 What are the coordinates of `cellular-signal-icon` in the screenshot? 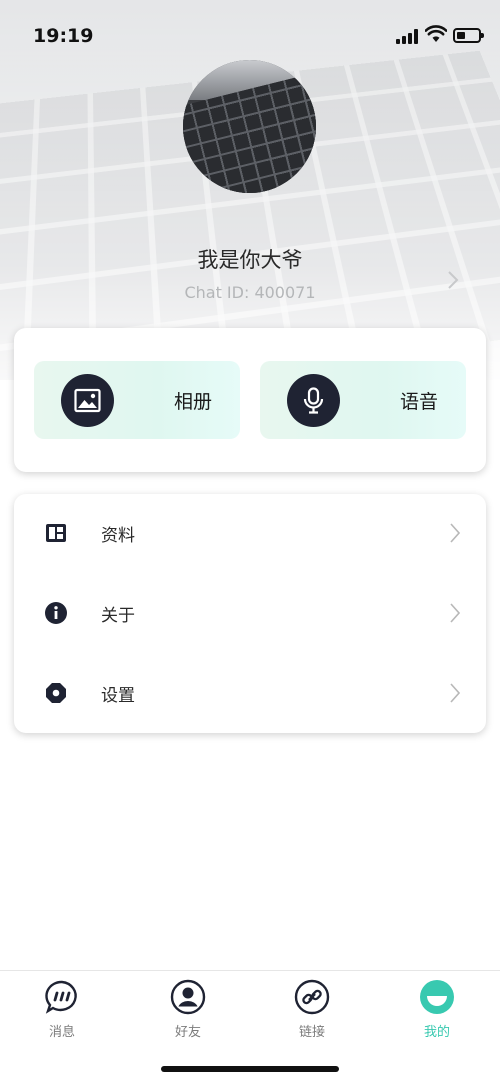 It's located at (408, 36).